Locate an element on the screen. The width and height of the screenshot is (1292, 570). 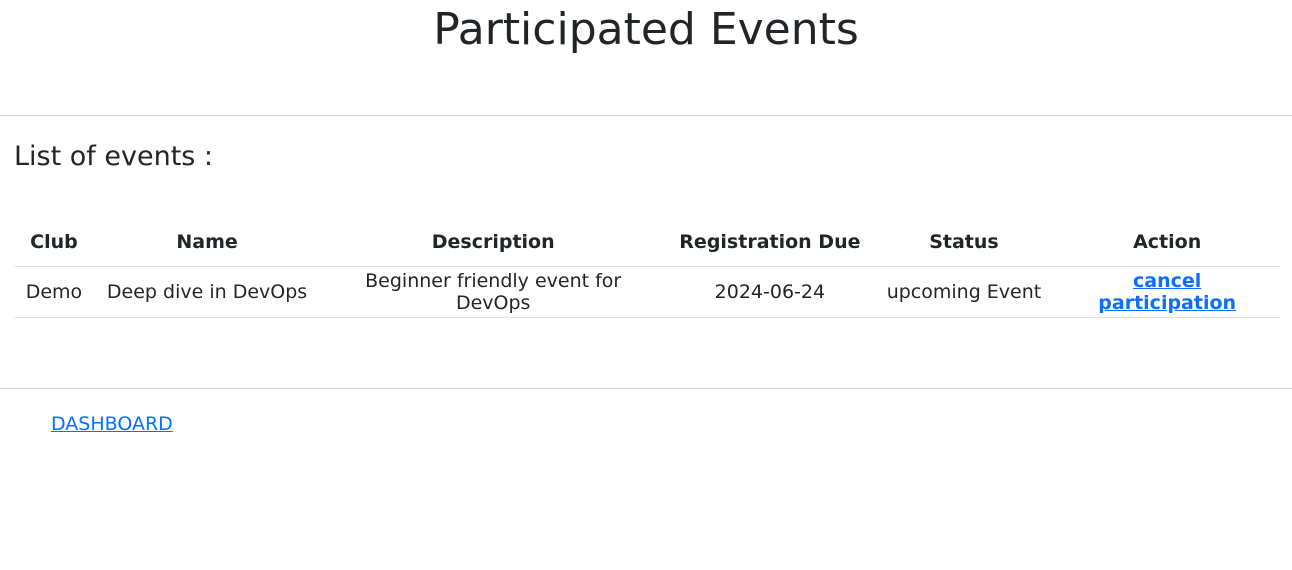
column-header-action: Action is located at coordinates (1167, 242).